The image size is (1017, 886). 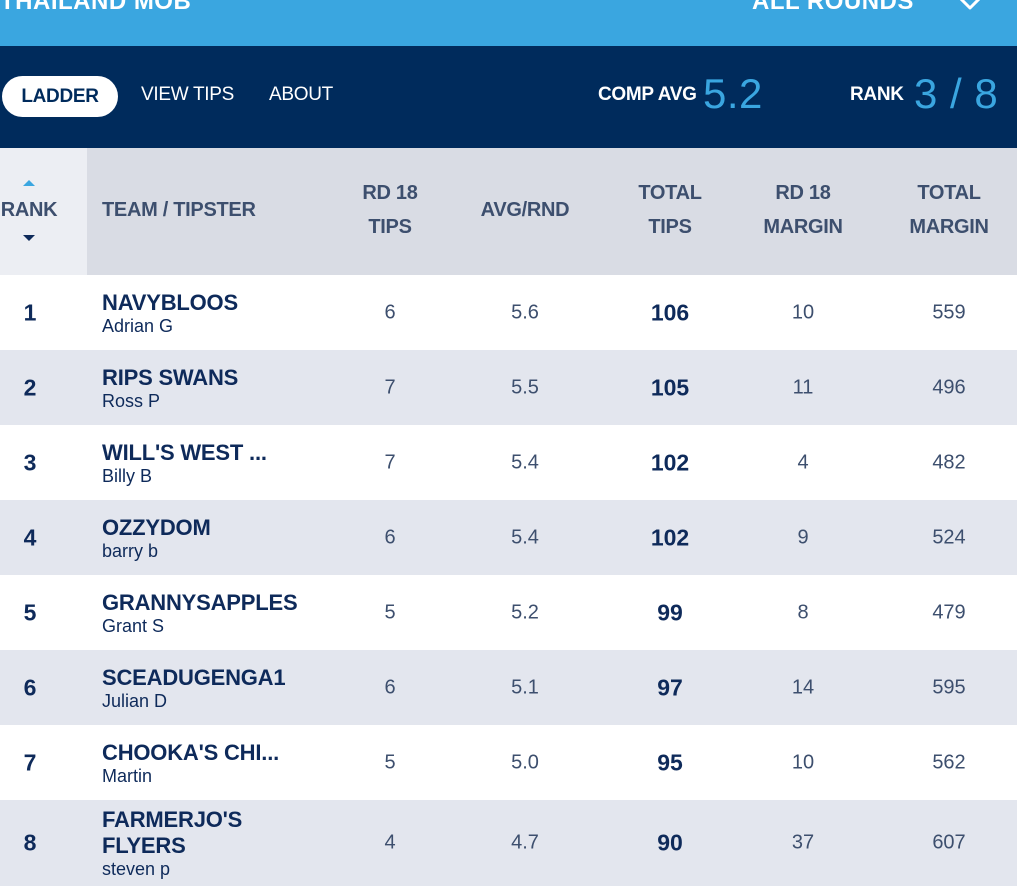 I want to click on row-avg: 5.2, so click(x=525, y=612).